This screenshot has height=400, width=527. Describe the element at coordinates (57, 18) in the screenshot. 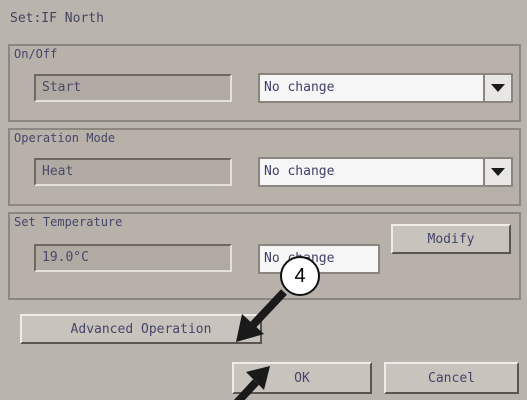

I see `window-title: Set:IF North` at that location.